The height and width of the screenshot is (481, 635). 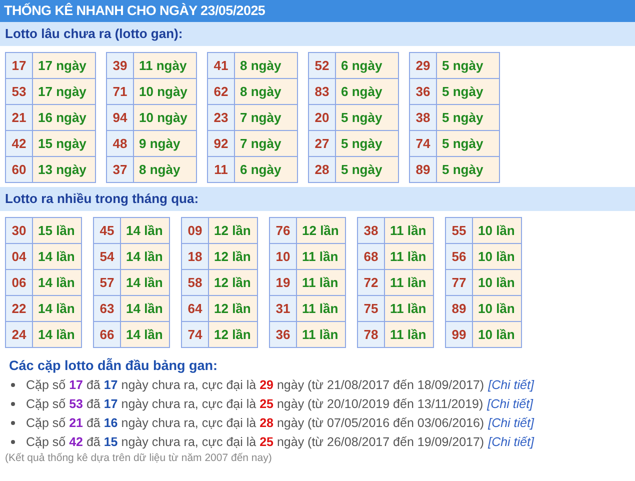 What do you see at coordinates (195, 283) in the screenshot?
I see `number-cell: 58` at bounding box center [195, 283].